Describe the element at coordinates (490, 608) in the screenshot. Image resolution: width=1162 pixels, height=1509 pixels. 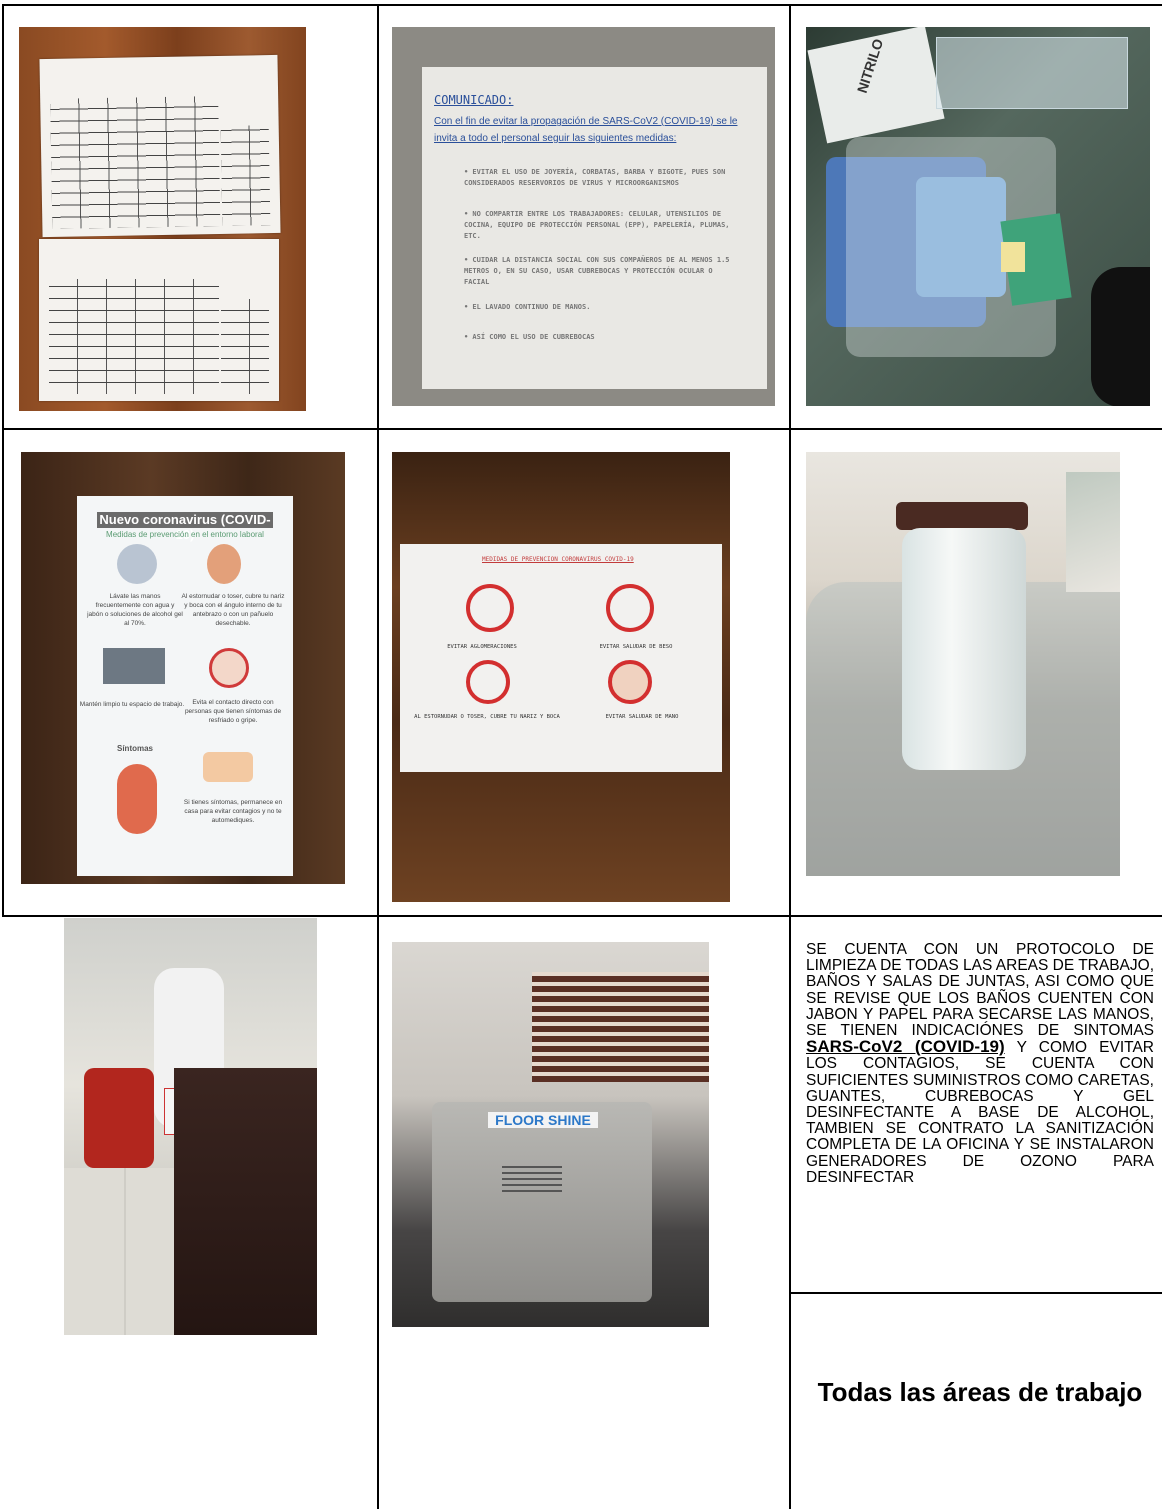
I see `no-crowds-icon` at that location.